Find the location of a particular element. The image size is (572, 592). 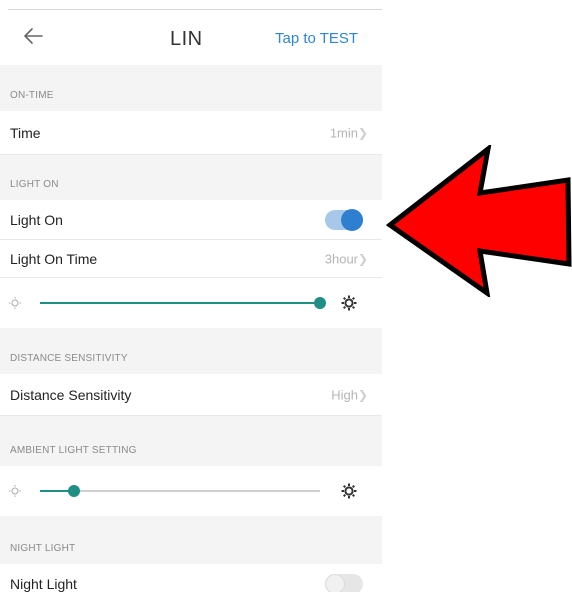

back-arrow-icon is located at coordinates (33, 36).